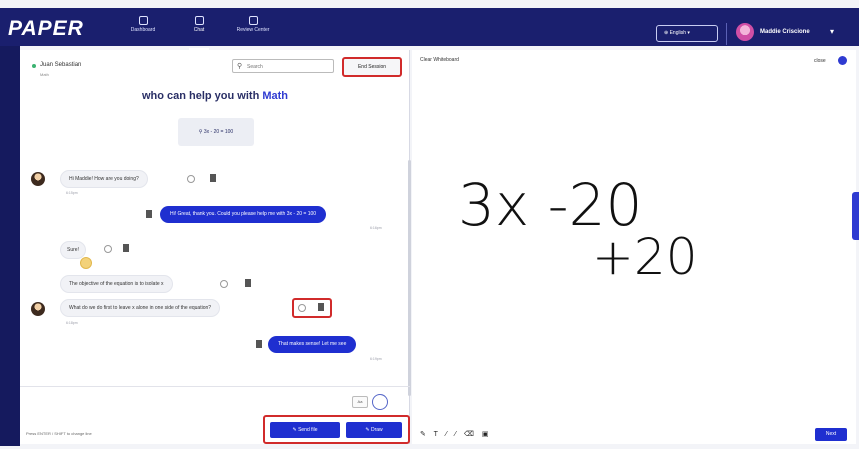  What do you see at coordinates (855, 216) in the screenshot?
I see `whiteboard-side-tab` at bounding box center [855, 216].